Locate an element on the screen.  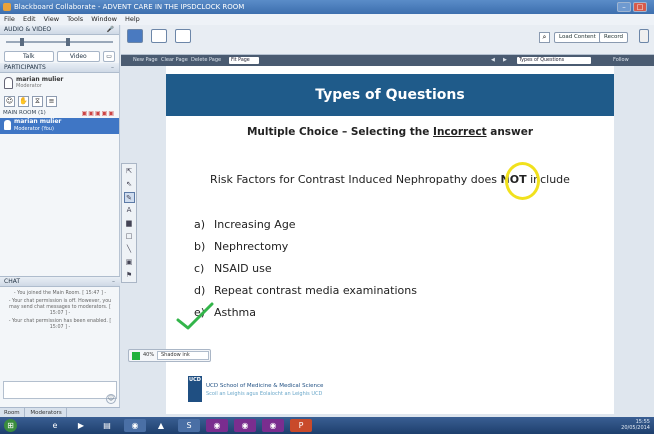
slide-select: Types of Questions is located at coordinates (554, 60).